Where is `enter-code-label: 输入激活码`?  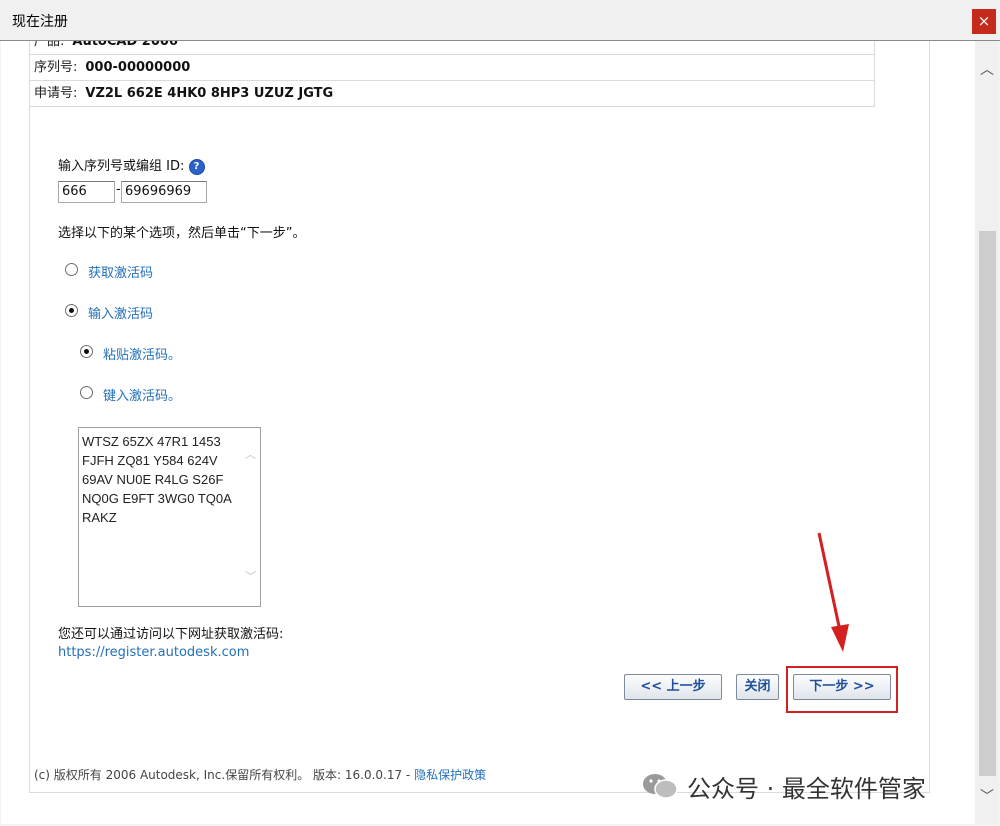 enter-code-label: 输入激活码 is located at coordinates (120, 312).